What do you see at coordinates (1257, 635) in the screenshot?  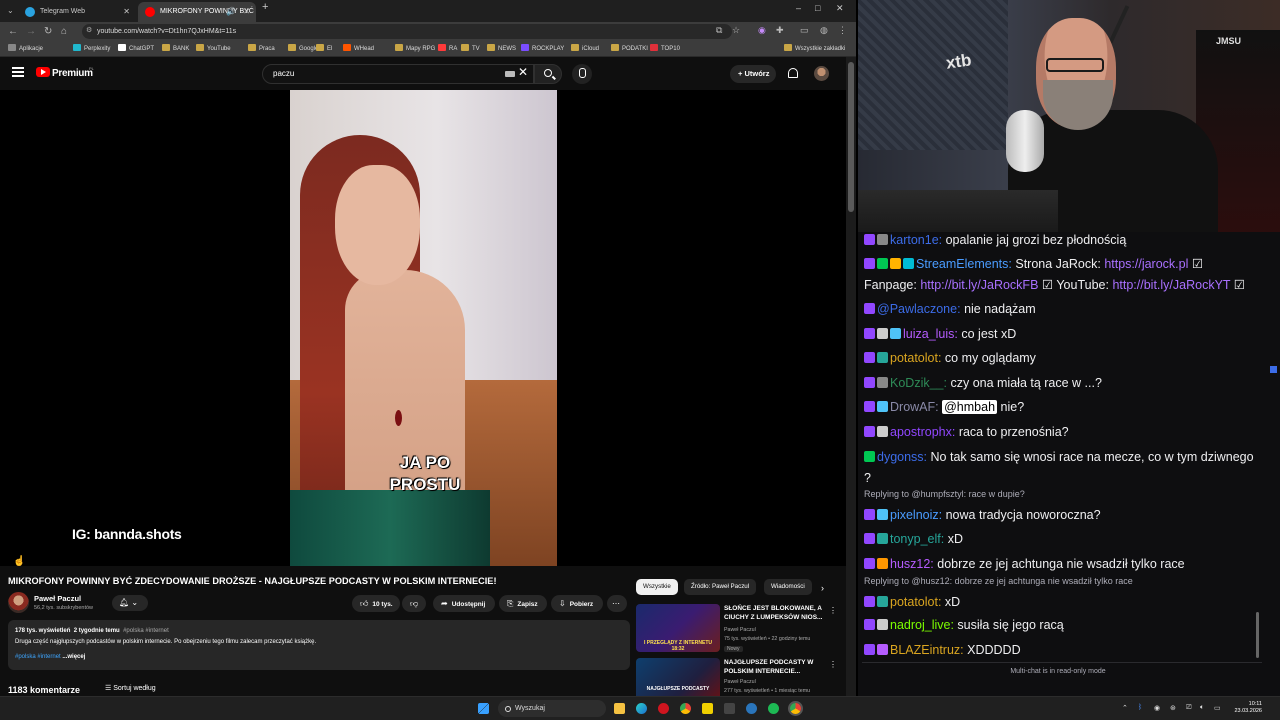 I see `chat-scrollbar-thumb` at bounding box center [1257, 635].